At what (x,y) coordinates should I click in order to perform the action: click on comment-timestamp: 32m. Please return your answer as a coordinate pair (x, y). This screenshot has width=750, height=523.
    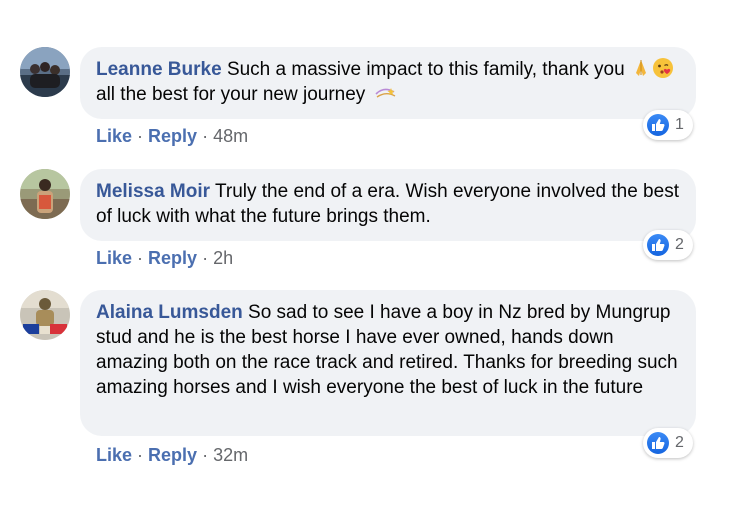
    Looking at the image, I should click on (230, 455).